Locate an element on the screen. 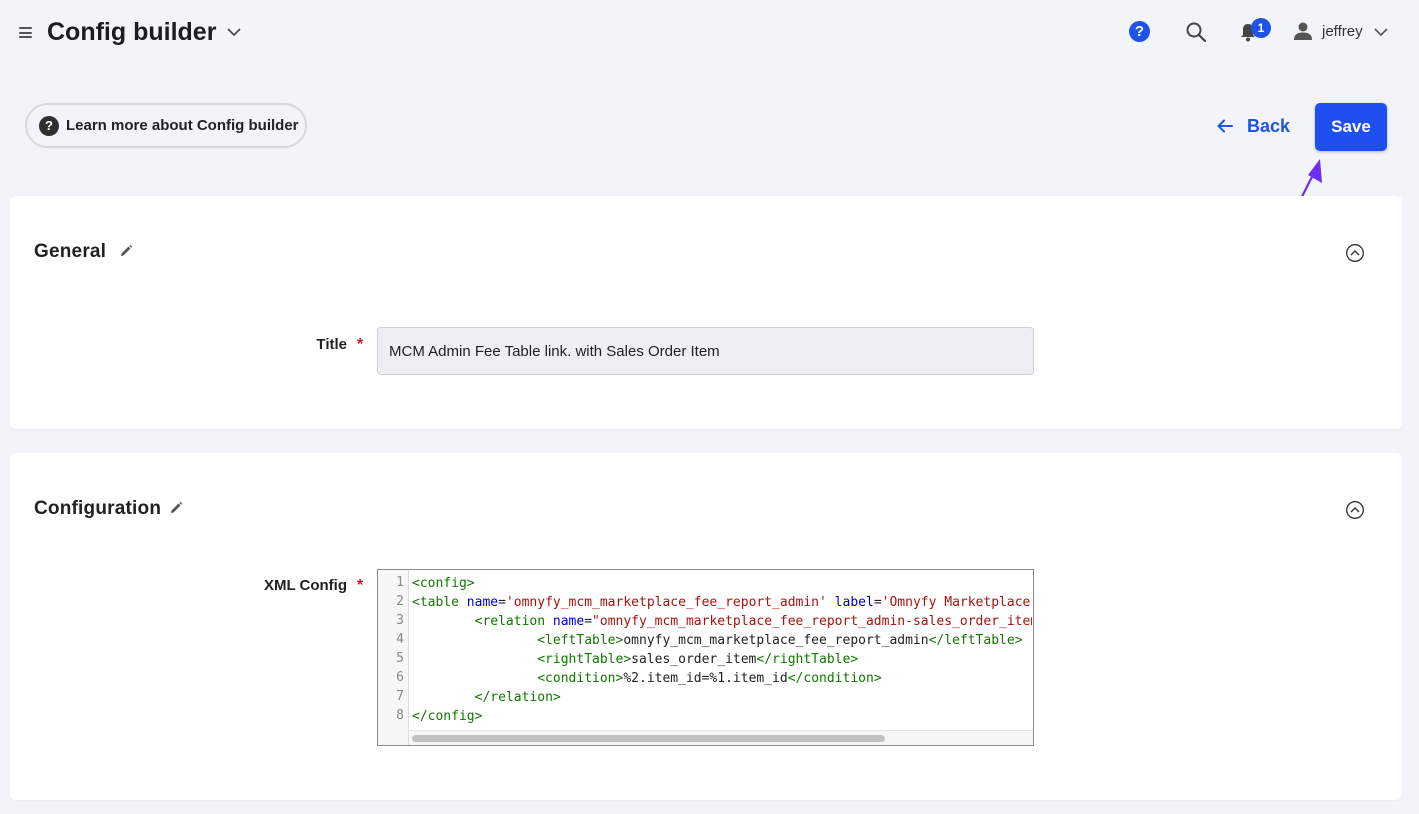 This screenshot has height=814, width=1419. title-label: Title is located at coordinates (331, 344).